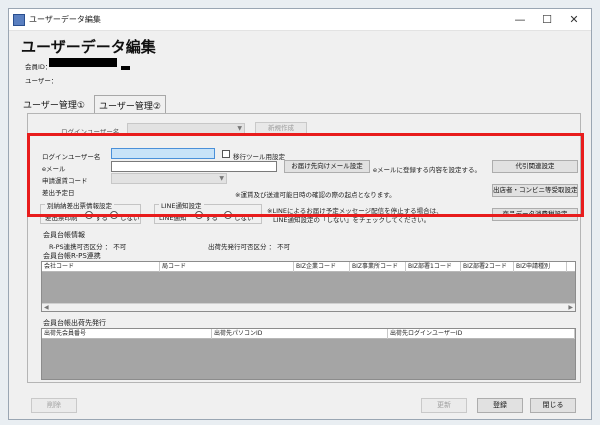 The image size is (600, 425). I want to click on close-button: 閉じる, so click(553, 405).